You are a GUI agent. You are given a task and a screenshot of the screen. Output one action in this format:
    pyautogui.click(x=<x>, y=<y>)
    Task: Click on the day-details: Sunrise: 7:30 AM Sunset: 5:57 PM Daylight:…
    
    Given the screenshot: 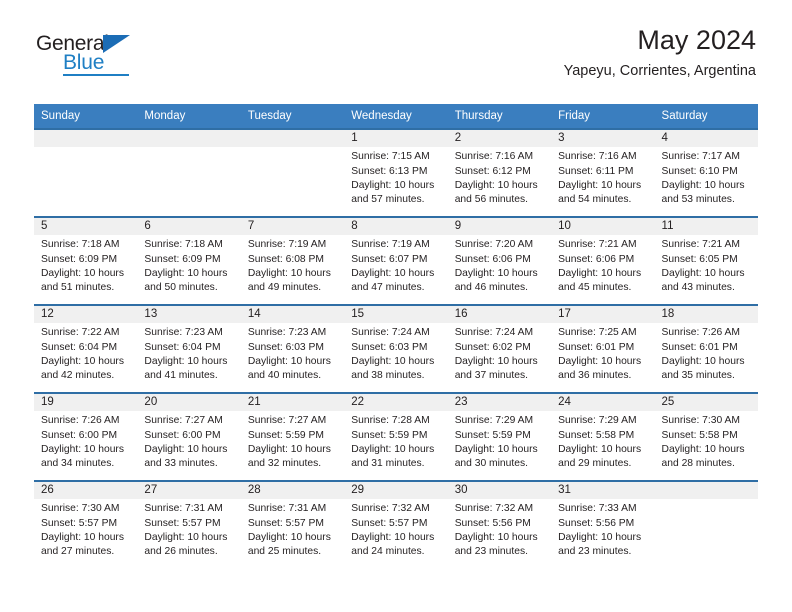 What is the action you would take?
    pyautogui.click(x=85, y=529)
    